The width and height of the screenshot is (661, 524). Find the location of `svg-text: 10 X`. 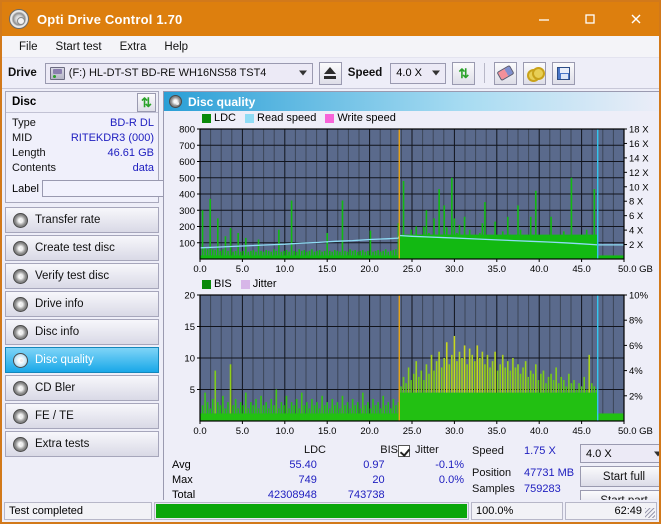

svg-text: 10 X is located at coordinates (639, 187).